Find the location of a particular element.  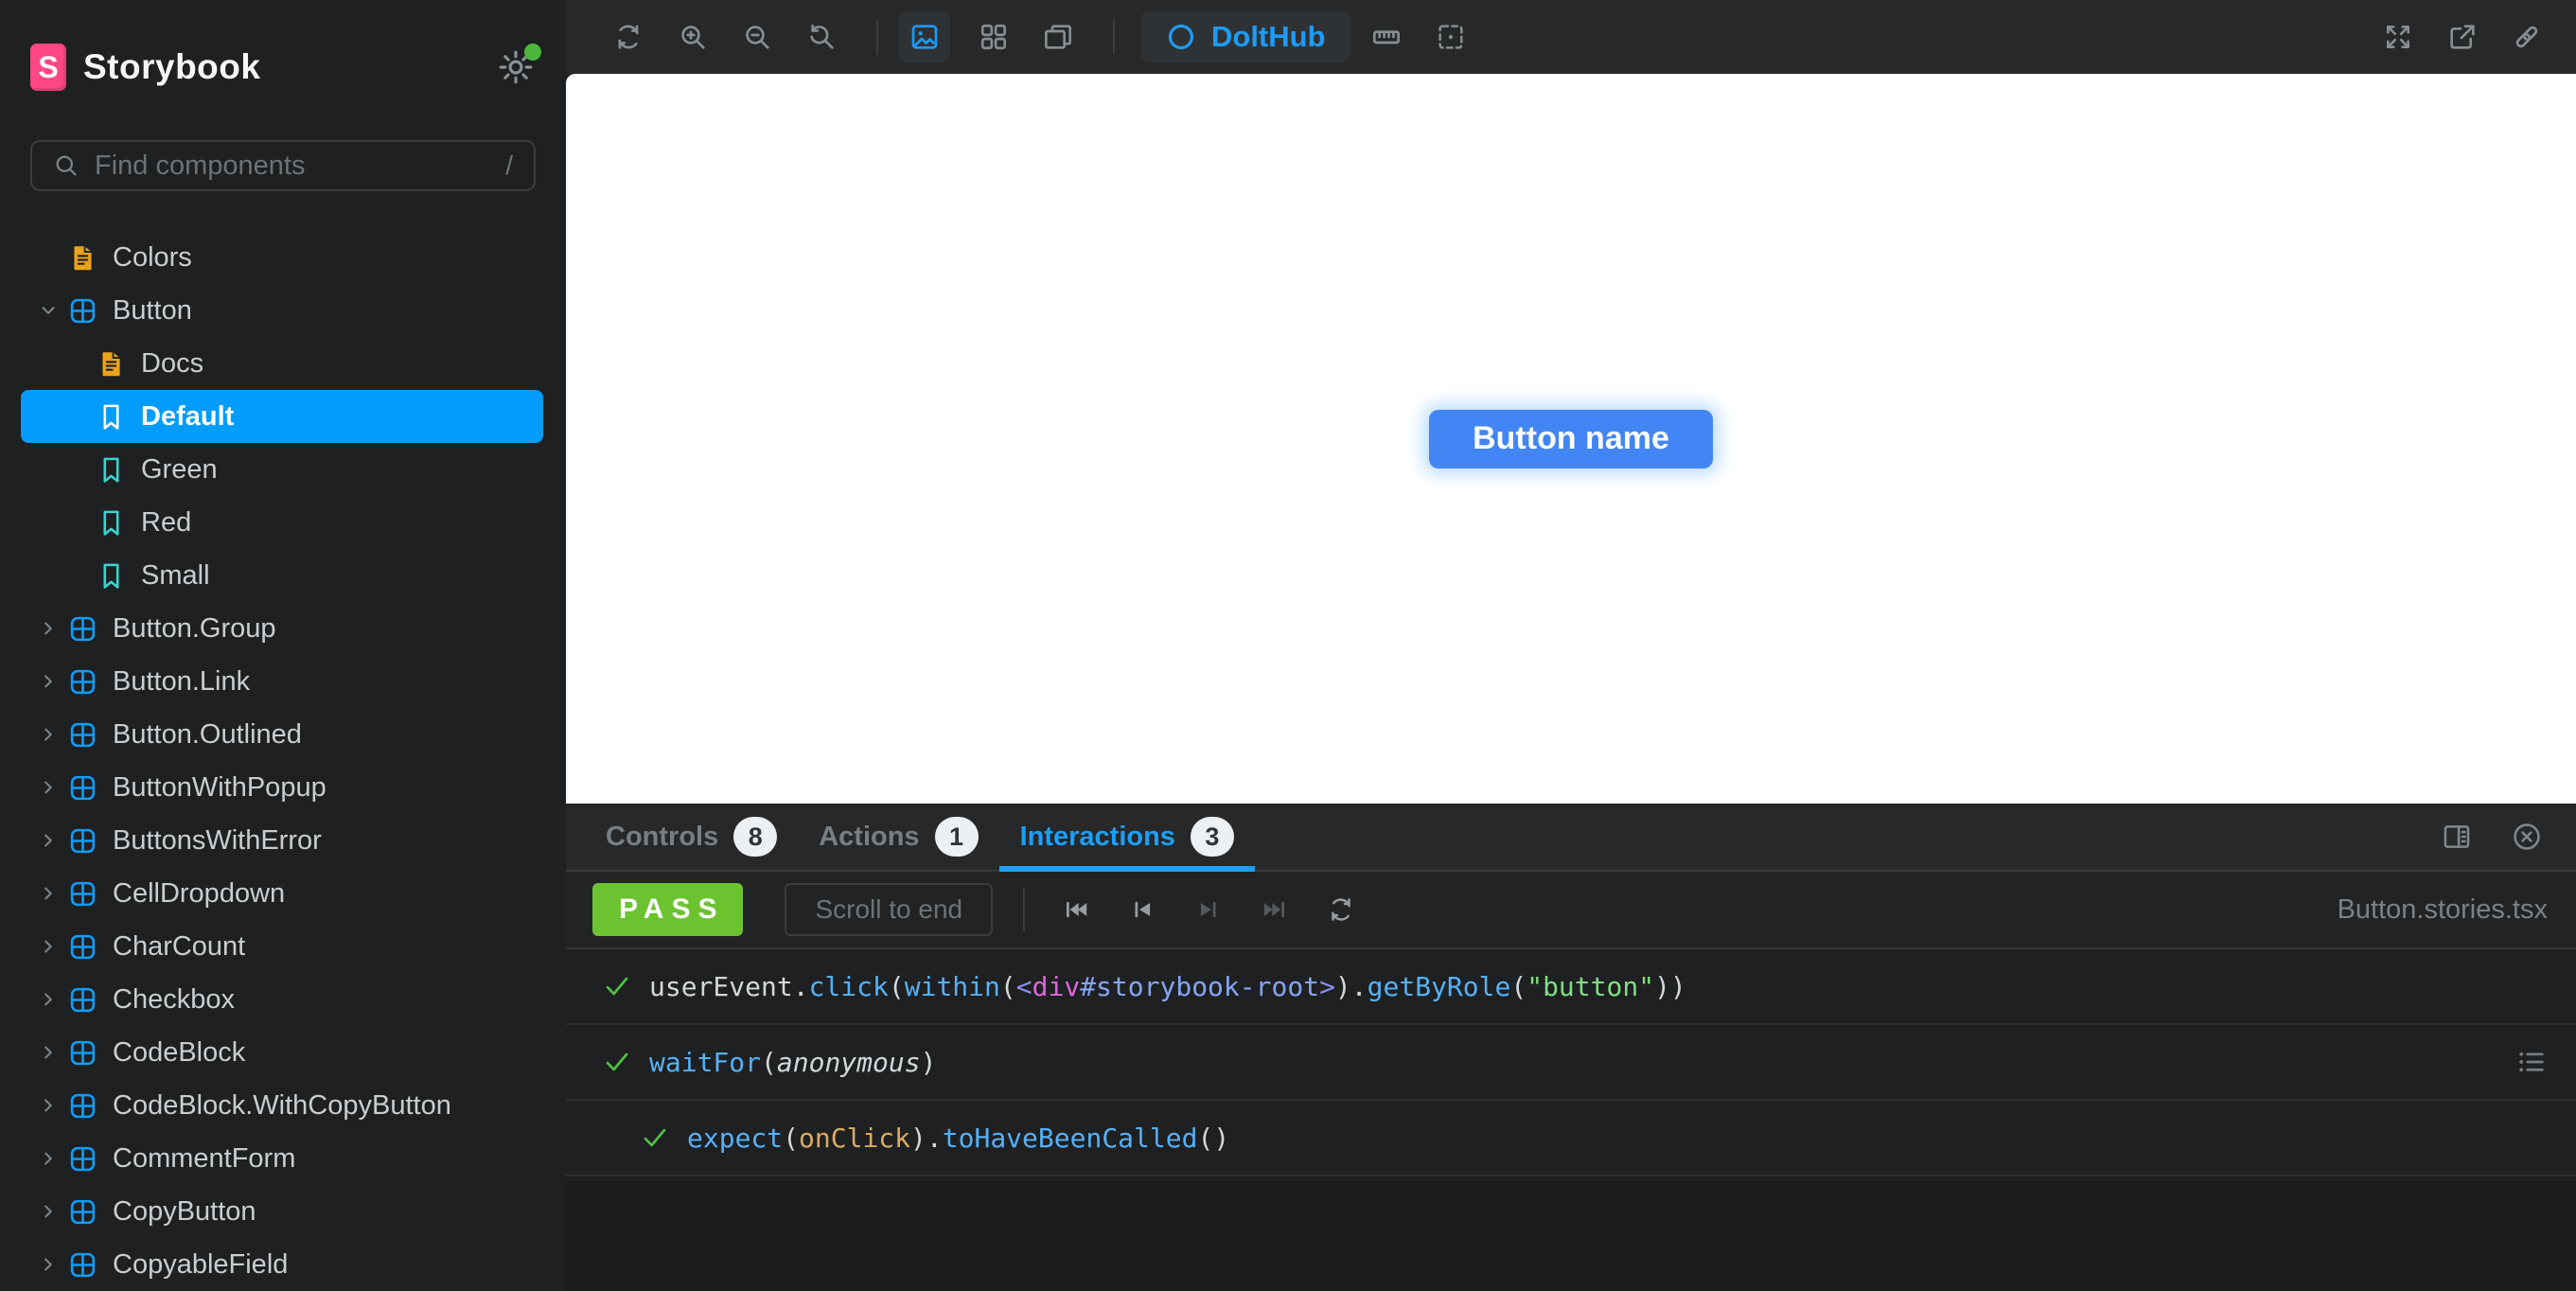

sidebar-item-checkbox: Checkbox is located at coordinates (283, 1000).